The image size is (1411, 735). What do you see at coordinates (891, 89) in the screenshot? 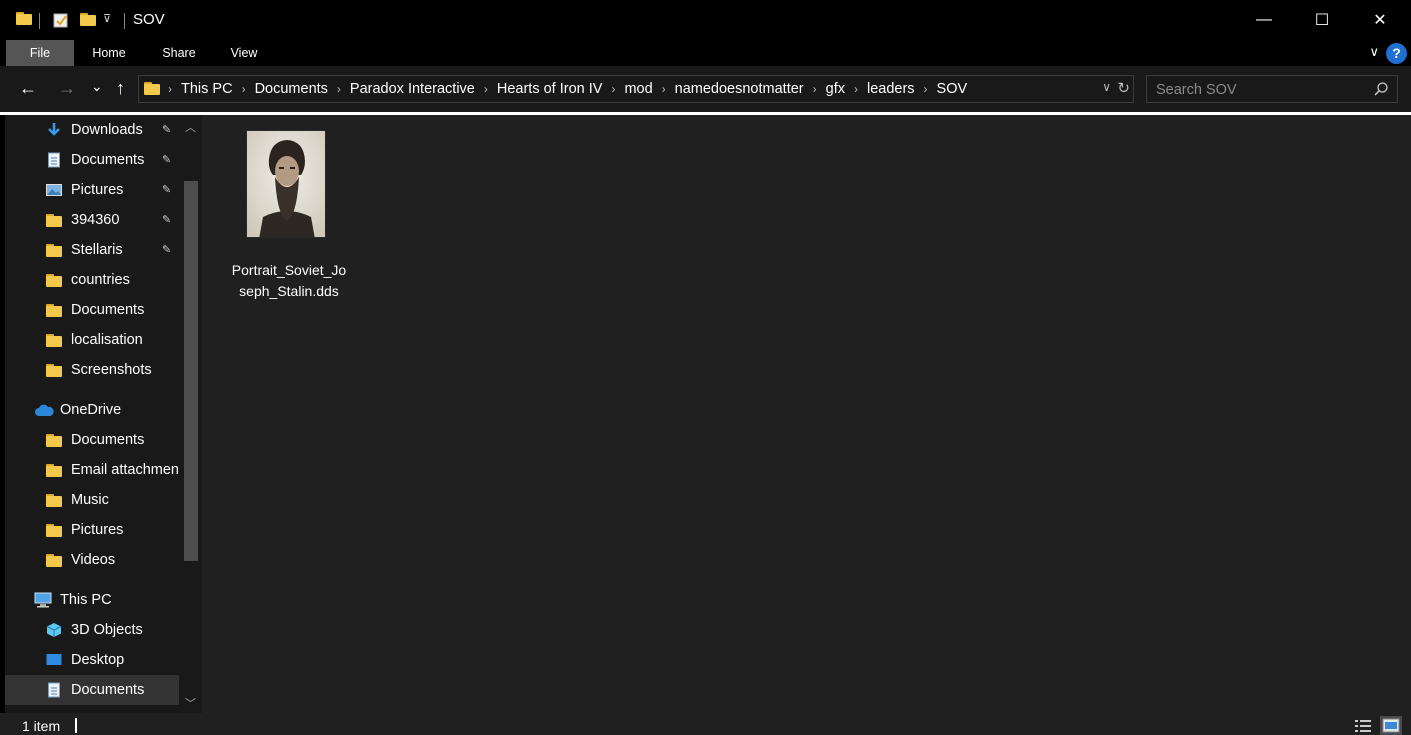
I see `breadcrumb-leaders: leaders` at bounding box center [891, 89].